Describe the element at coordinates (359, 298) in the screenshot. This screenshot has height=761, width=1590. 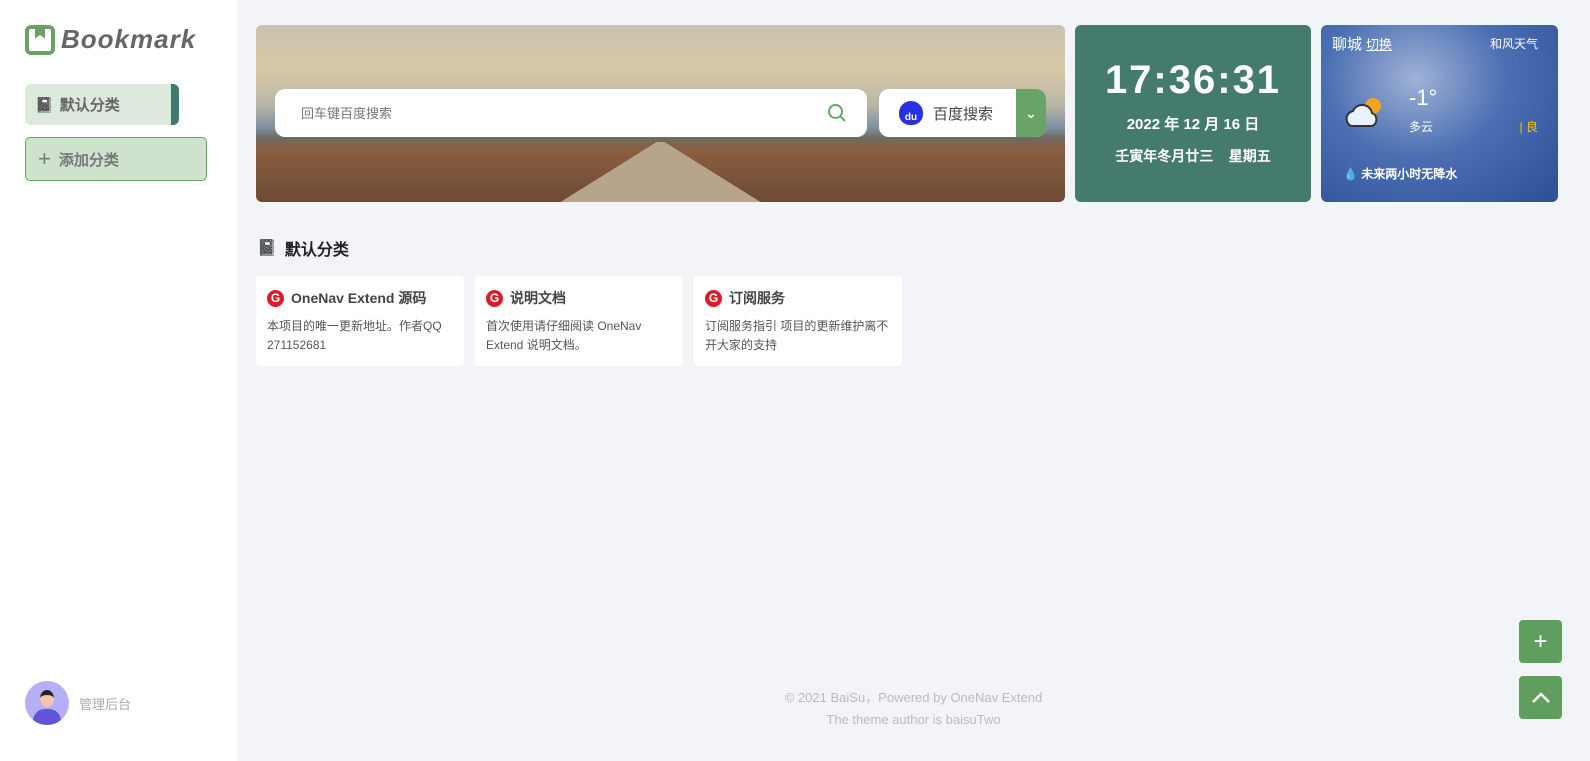
I see `link-title: OneNav Extend 源码` at that location.